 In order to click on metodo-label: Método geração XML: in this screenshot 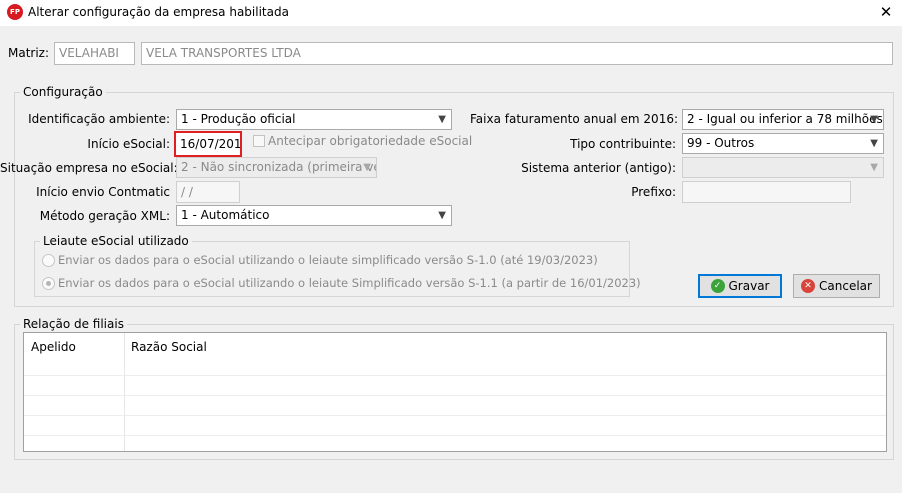, I will do `click(104, 216)`.